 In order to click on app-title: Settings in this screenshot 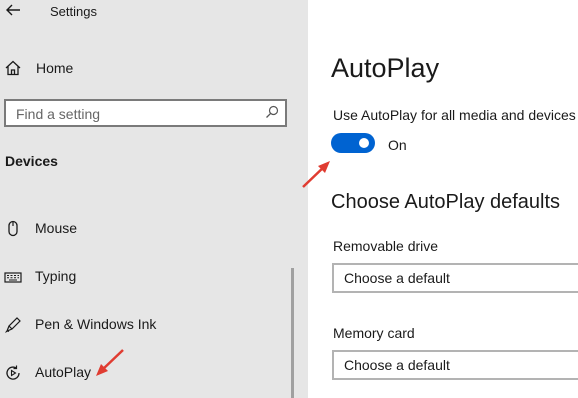, I will do `click(73, 11)`.